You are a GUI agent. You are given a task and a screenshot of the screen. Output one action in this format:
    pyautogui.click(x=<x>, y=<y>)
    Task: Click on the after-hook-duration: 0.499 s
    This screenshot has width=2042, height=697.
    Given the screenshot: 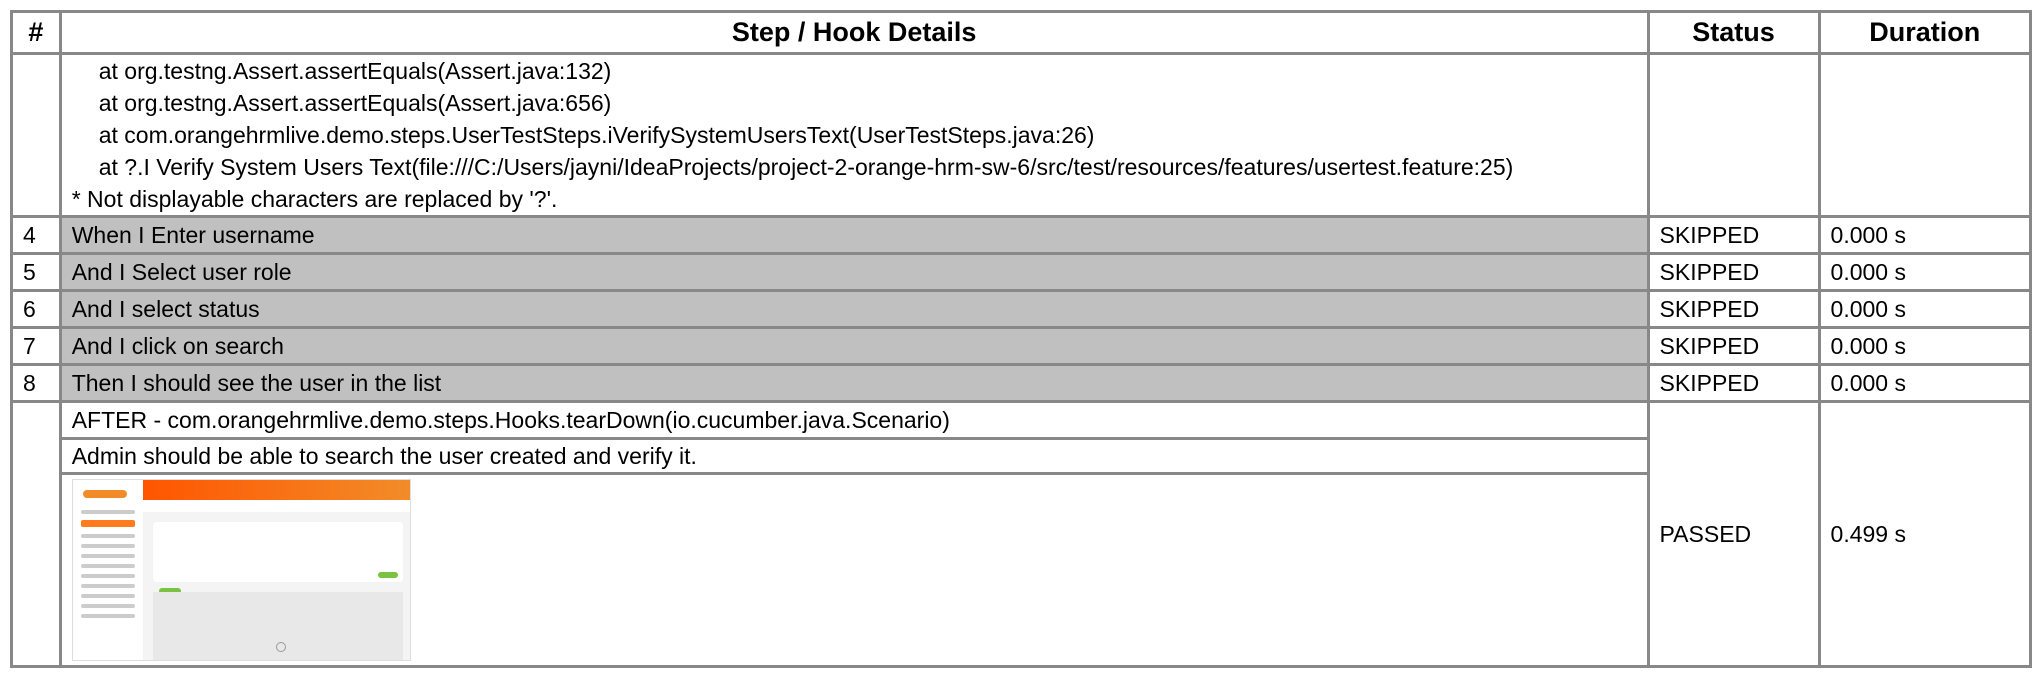 What is the action you would take?
    pyautogui.click(x=1925, y=534)
    